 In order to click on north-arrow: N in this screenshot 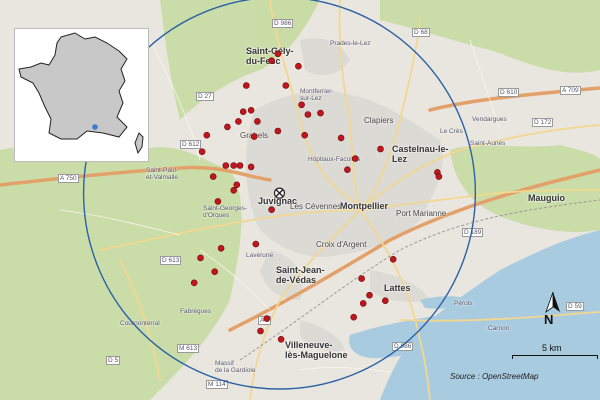, I will do `click(553, 310)`.